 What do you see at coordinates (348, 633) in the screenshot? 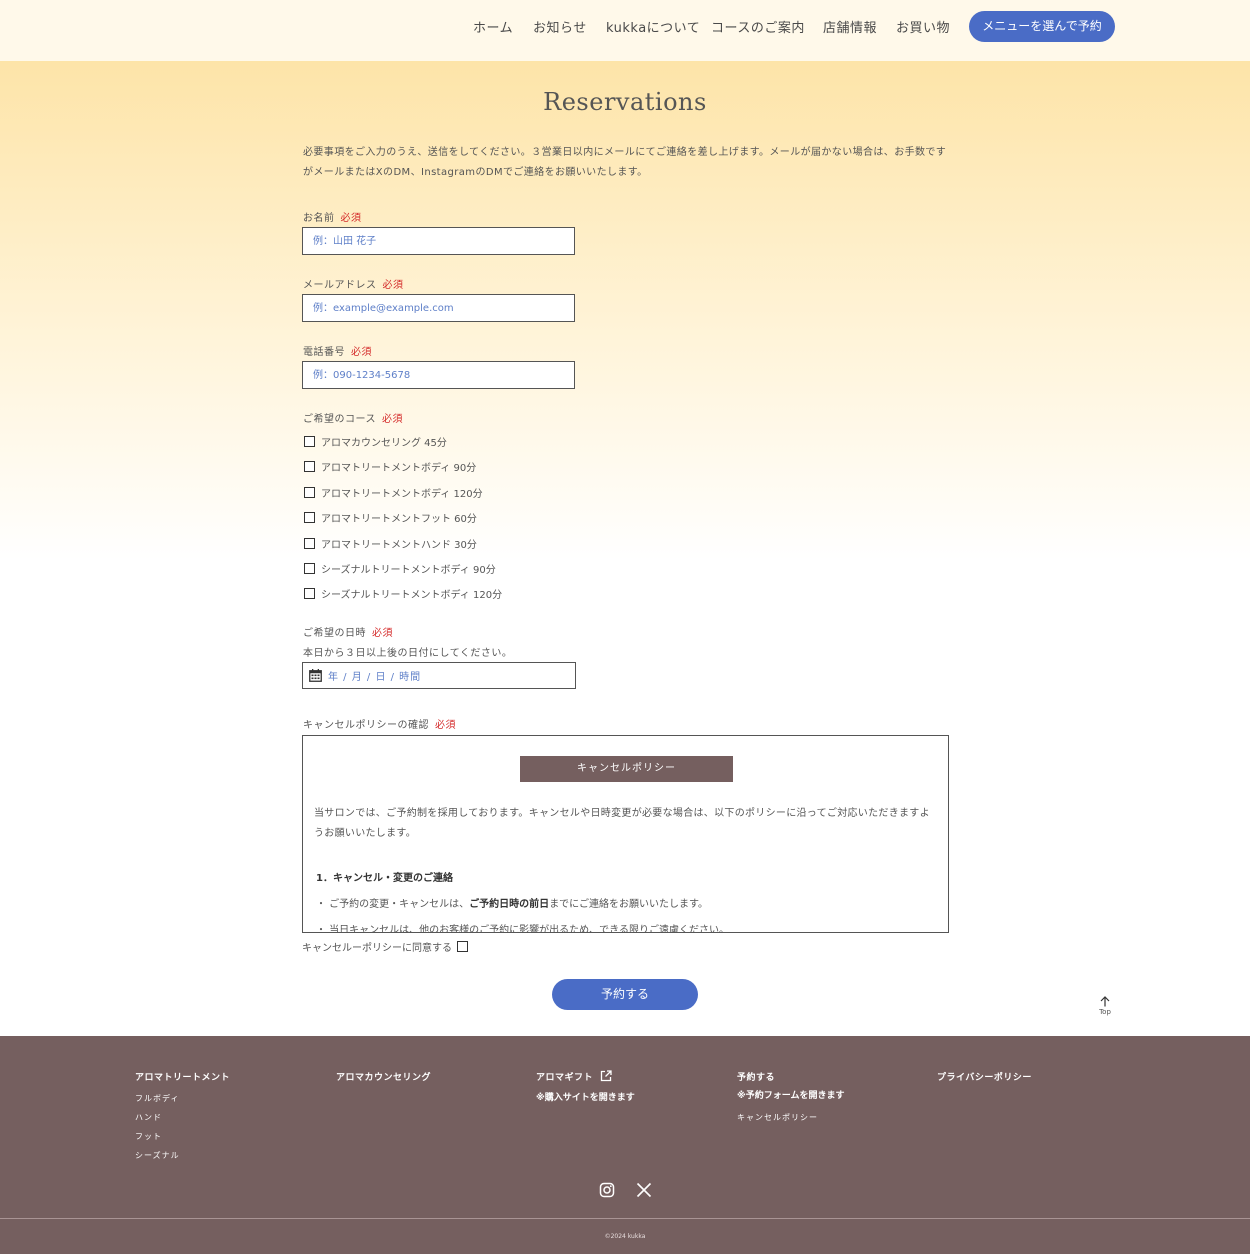
I see `datetime-label: ご希望の日時 必須` at bounding box center [348, 633].